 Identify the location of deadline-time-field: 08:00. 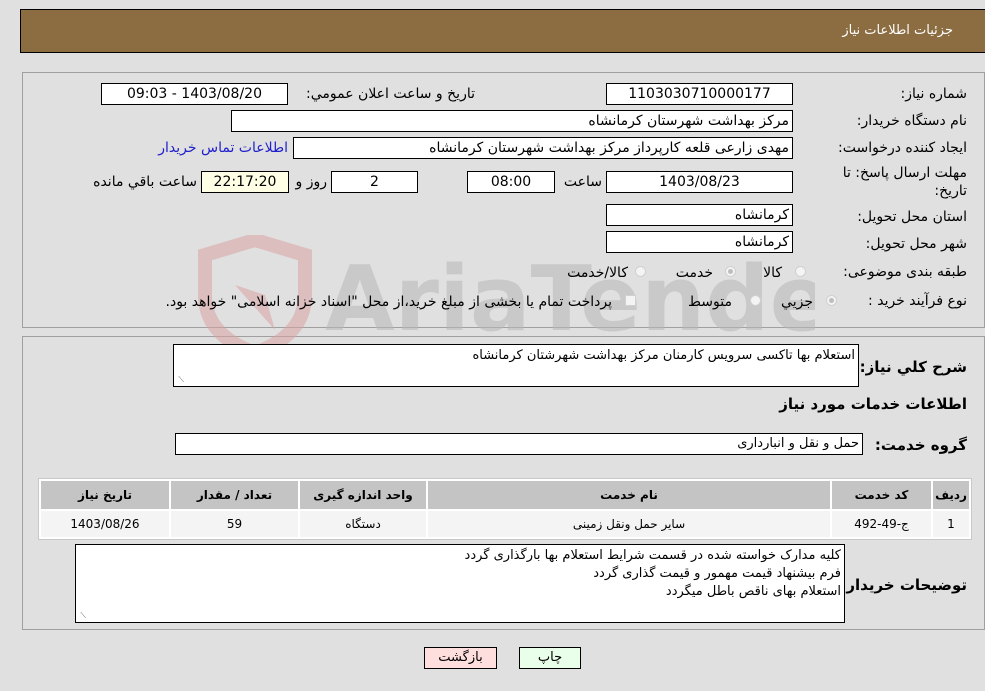
(511, 182).